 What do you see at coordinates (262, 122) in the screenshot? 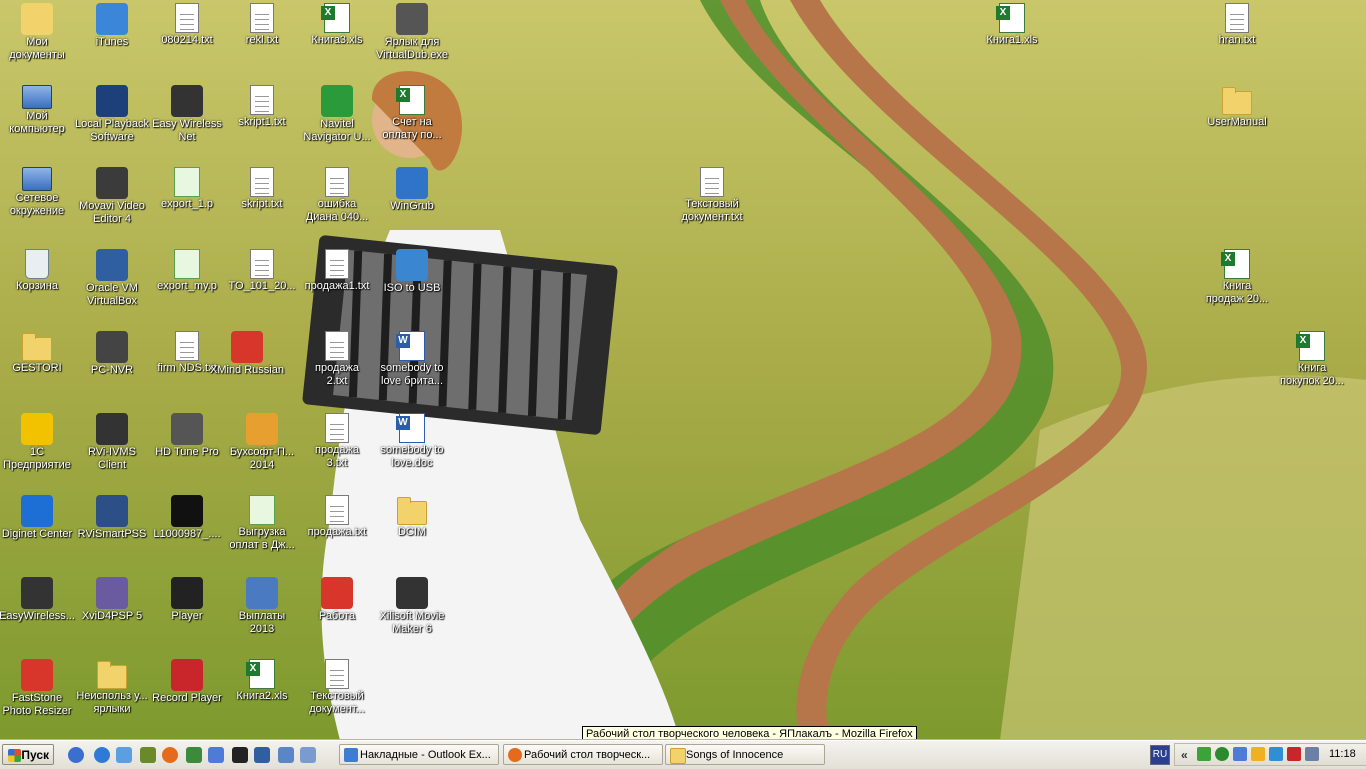
I see `desktop-icon-label: skript1.txt` at bounding box center [262, 122].